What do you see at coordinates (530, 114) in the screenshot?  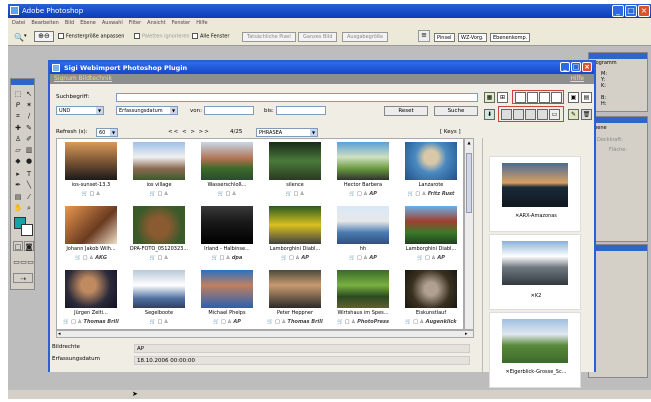 I see `action-7-icon` at bounding box center [530, 114].